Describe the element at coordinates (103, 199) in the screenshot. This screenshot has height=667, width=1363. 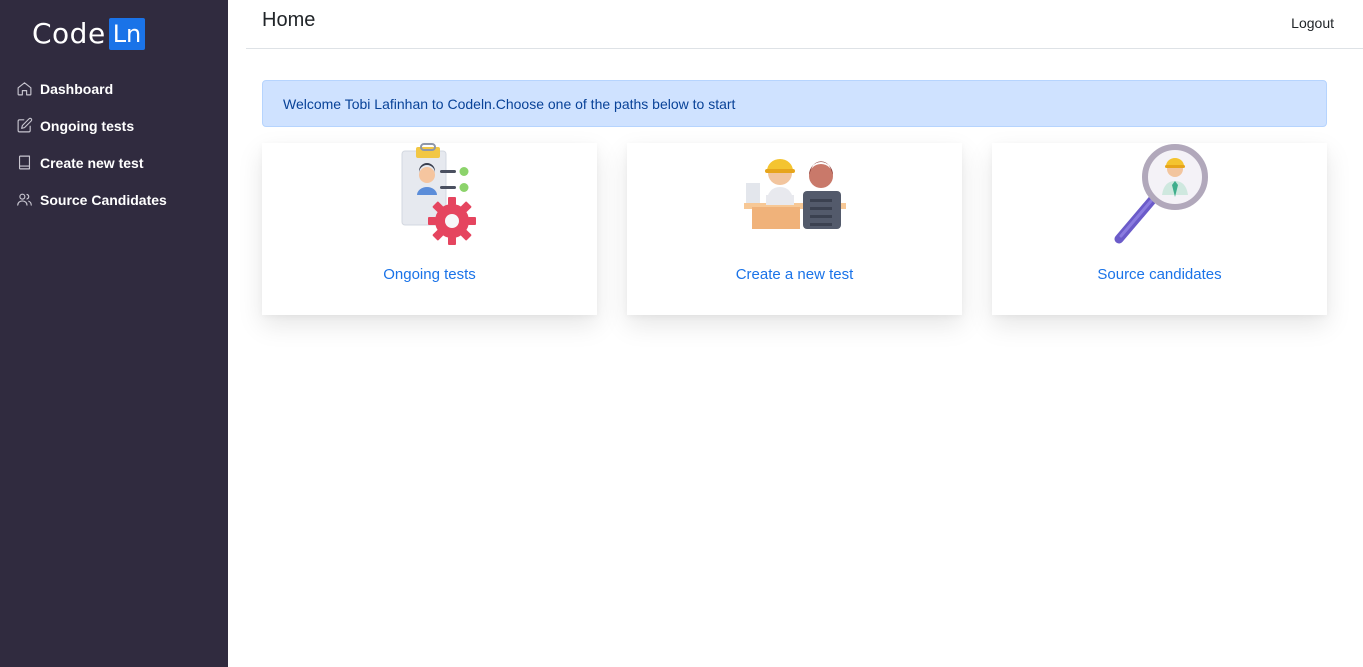
I see `sidebar-item-label: Source Candidates` at that location.